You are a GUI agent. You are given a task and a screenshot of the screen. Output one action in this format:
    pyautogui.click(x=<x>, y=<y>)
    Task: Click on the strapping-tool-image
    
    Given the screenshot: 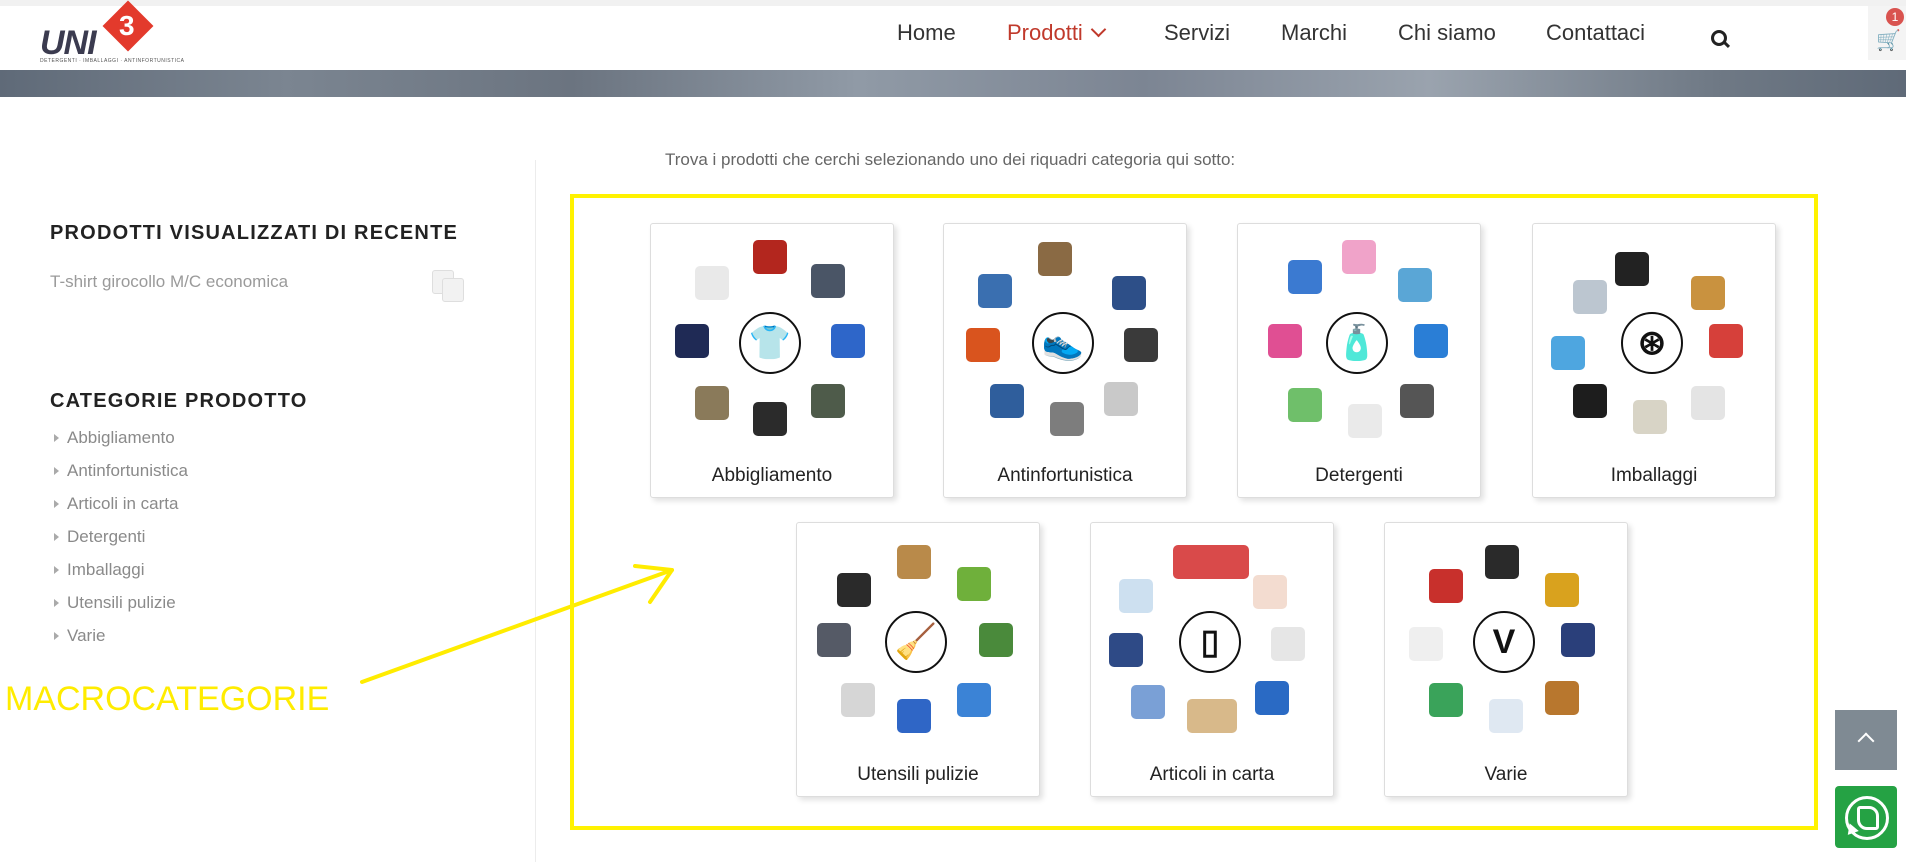 What is the action you would take?
    pyautogui.click(x=1632, y=269)
    